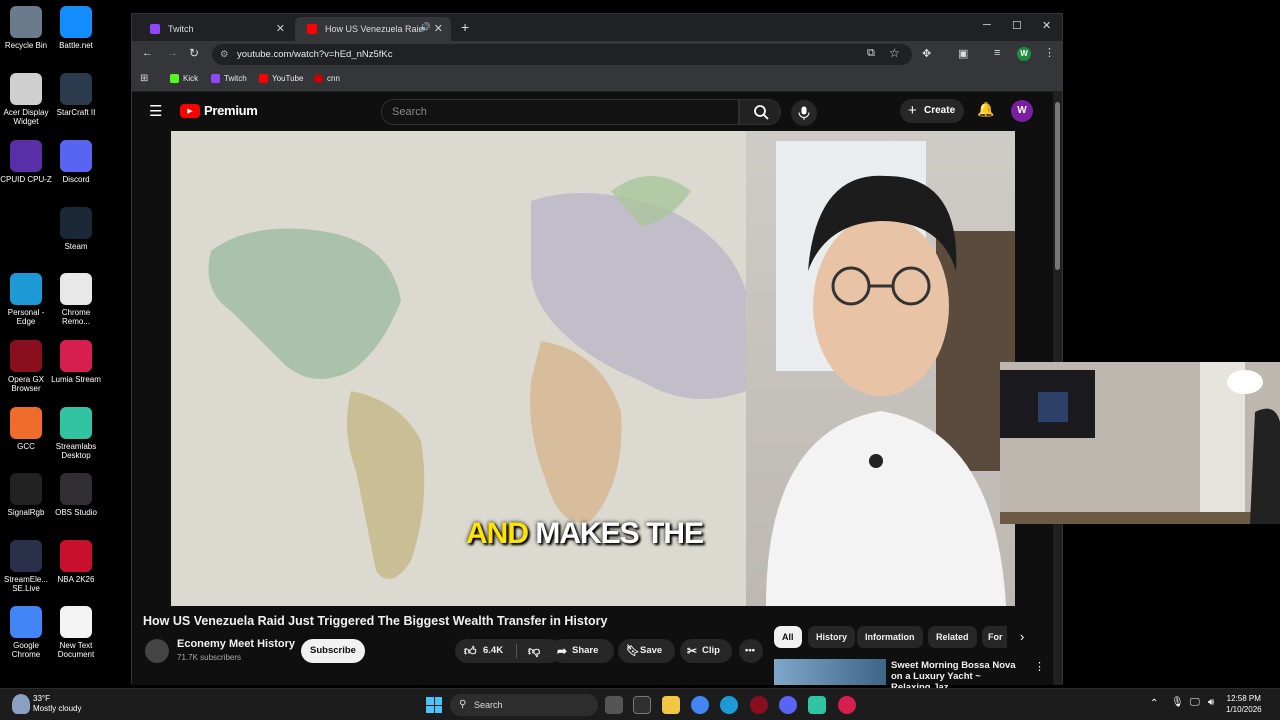  What do you see at coordinates (751, 651) in the screenshot?
I see `more-actions-button: •••` at bounding box center [751, 651].